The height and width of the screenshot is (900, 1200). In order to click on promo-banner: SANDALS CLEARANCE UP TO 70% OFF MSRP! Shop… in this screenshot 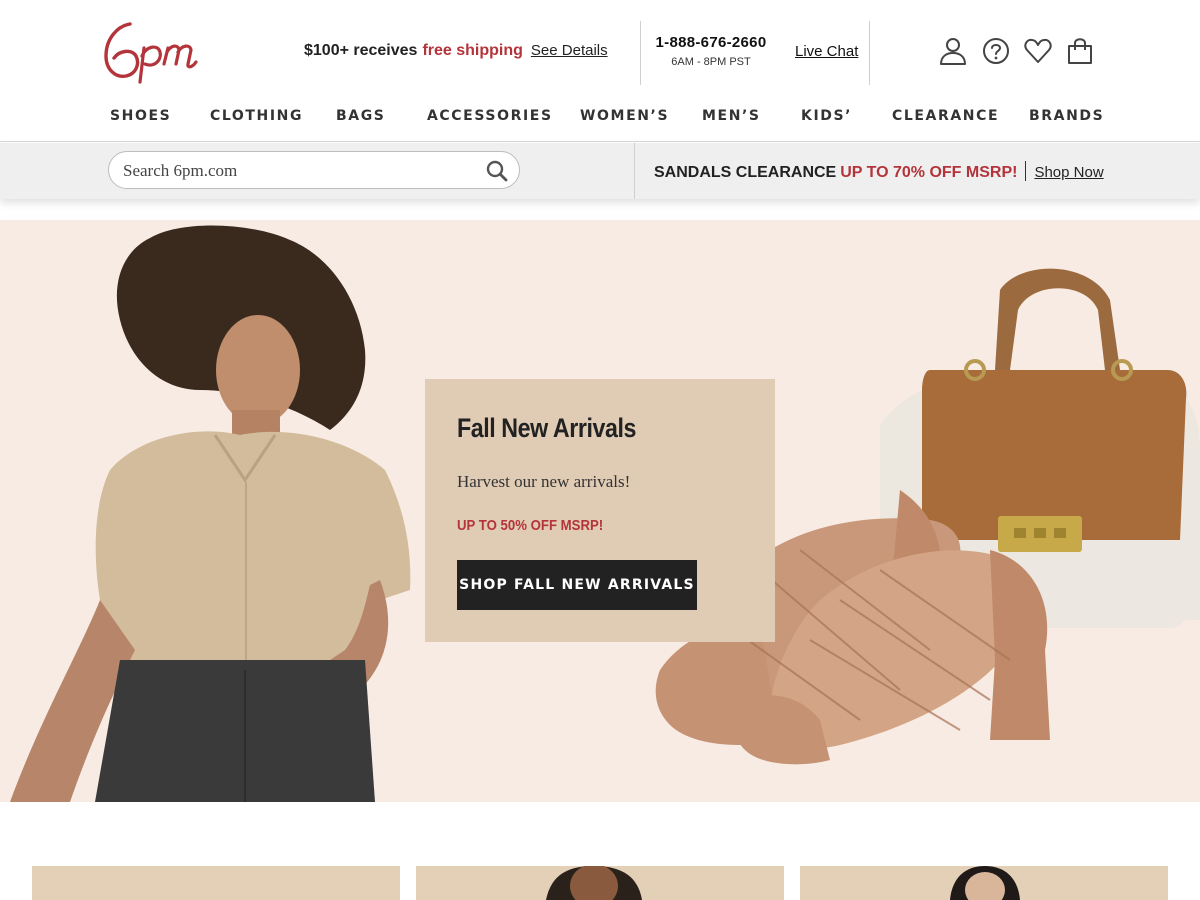, I will do `click(879, 171)`.